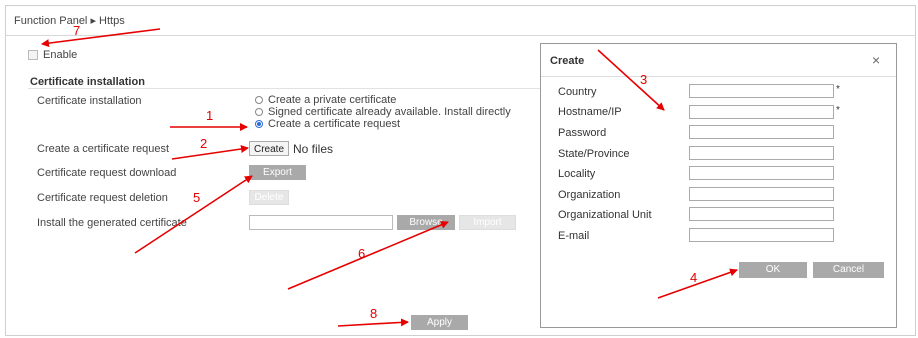 The image size is (918, 338). Describe the element at coordinates (374, 313) in the screenshot. I see `annotation-8: 8` at that location.